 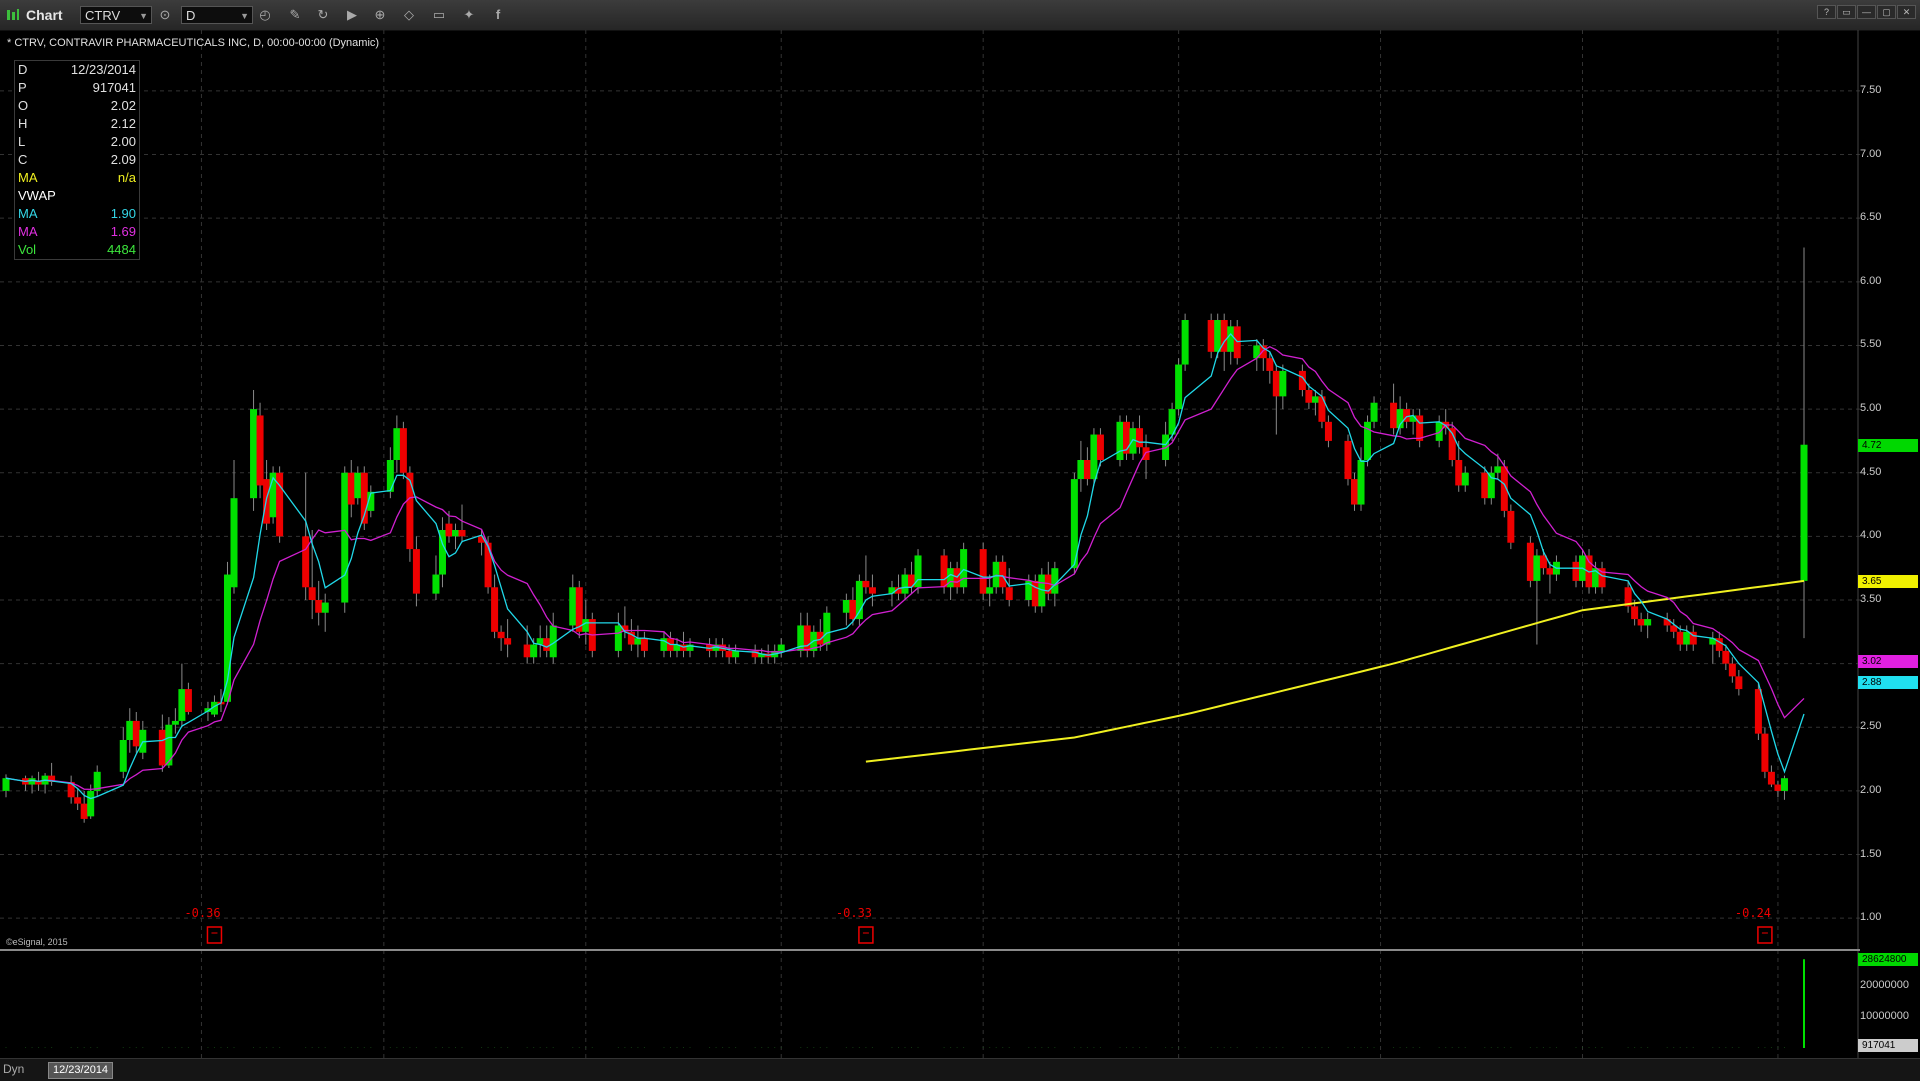 I want to click on pencil-icon: ✎, so click(x=295, y=15).